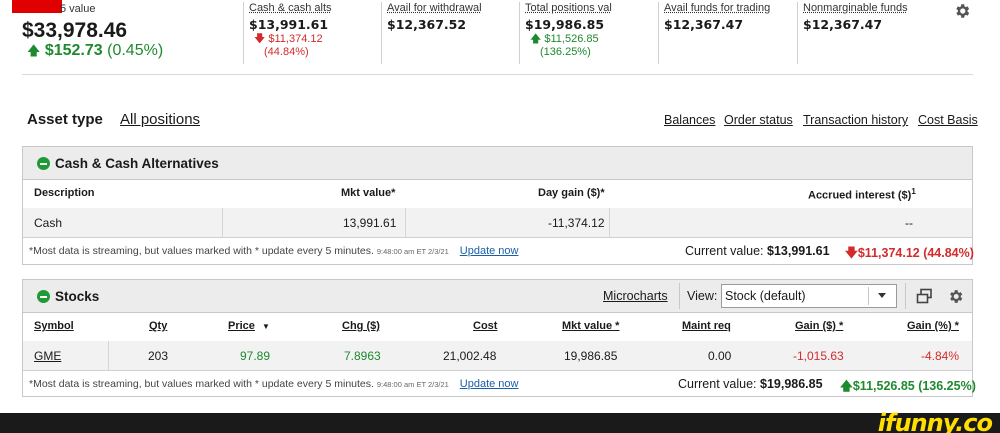 This screenshot has height=433, width=1000. What do you see at coordinates (727, 33) in the screenshot?
I see `summary-trading-column: Avail funds for trading $12,367.47` at bounding box center [727, 33].